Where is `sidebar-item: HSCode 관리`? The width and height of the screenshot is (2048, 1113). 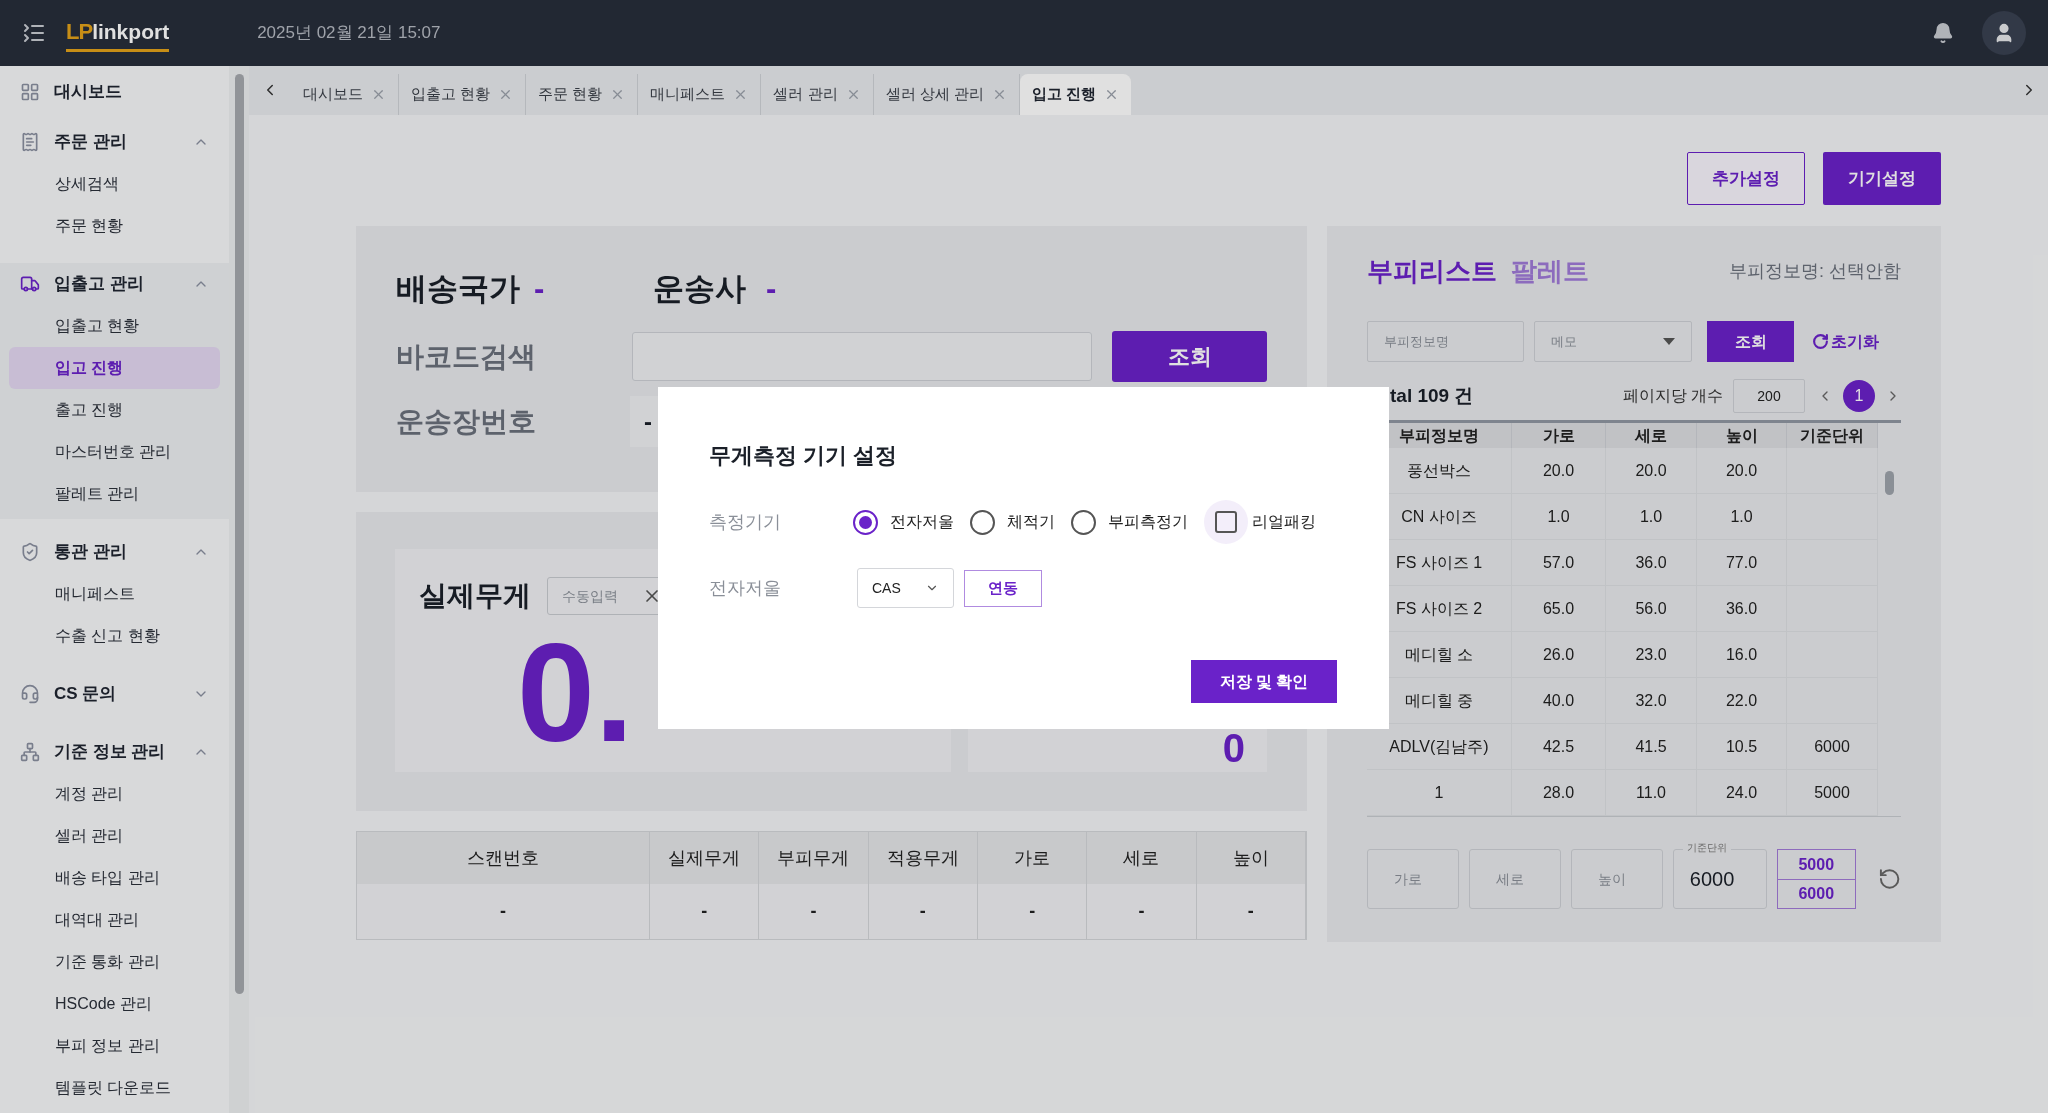
sidebar-item: HSCode 관리 is located at coordinates (115, 1004).